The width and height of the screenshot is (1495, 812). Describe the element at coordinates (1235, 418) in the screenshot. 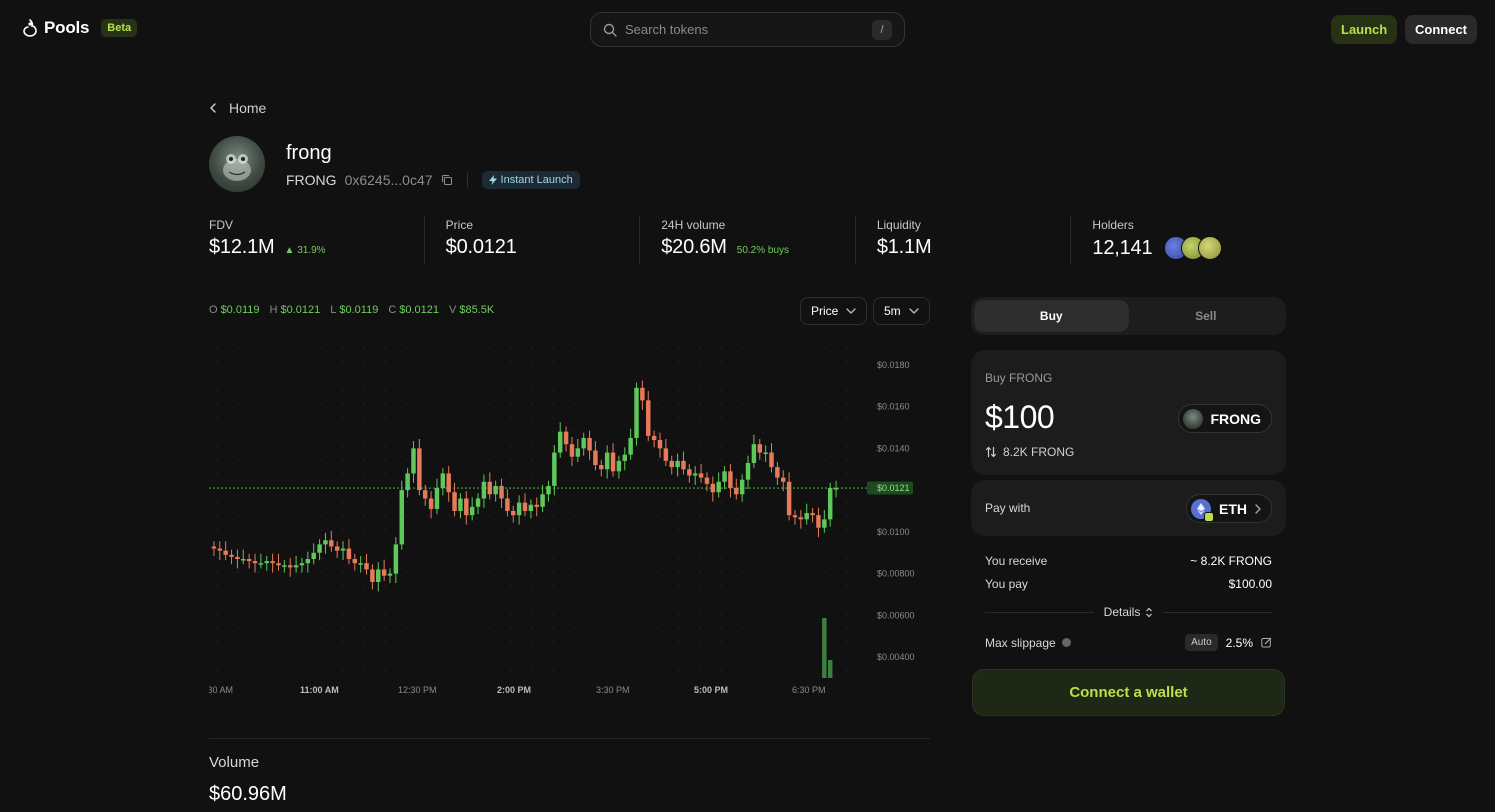

I see `token-selector-label: FRONG` at that location.